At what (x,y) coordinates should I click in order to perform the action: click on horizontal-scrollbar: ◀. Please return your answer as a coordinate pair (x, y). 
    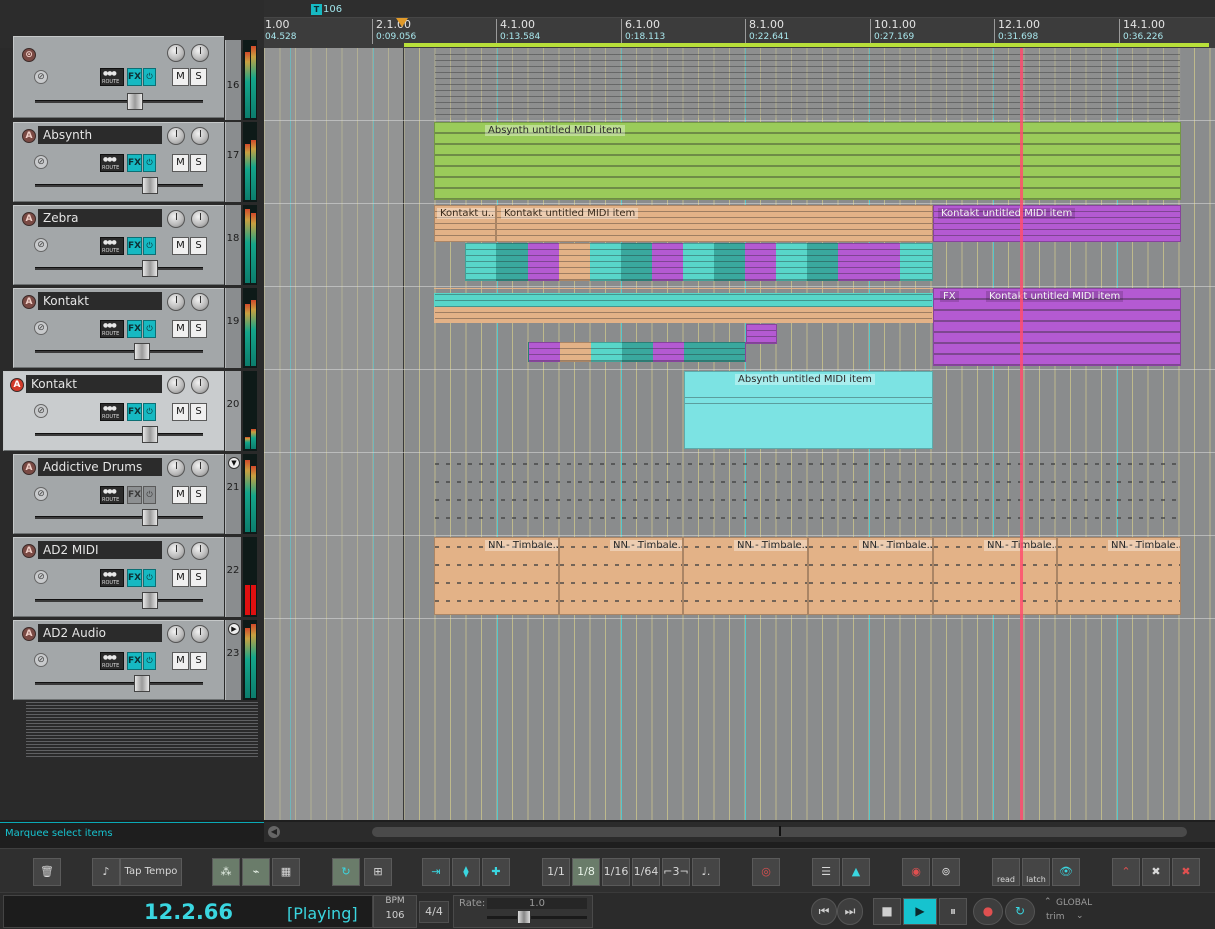
    Looking at the image, I should click on (739, 832).